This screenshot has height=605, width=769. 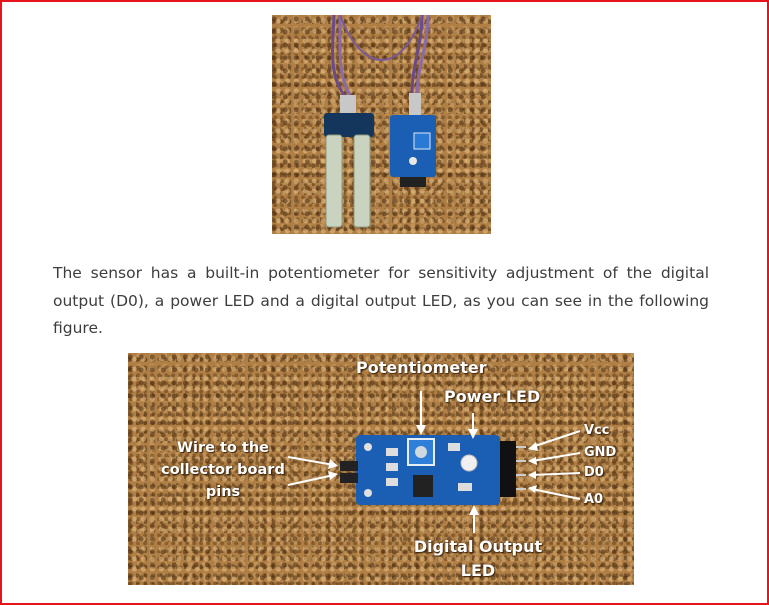 What do you see at coordinates (223, 448) in the screenshot?
I see `label-wire-line1: Wire to the` at bounding box center [223, 448].